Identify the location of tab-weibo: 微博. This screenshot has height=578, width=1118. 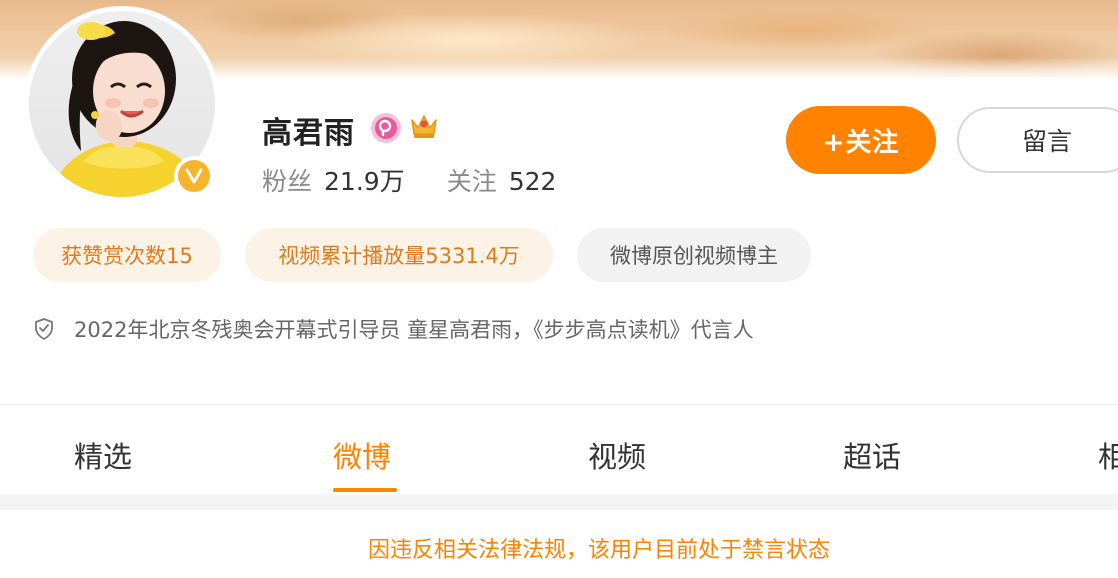
(362, 455).